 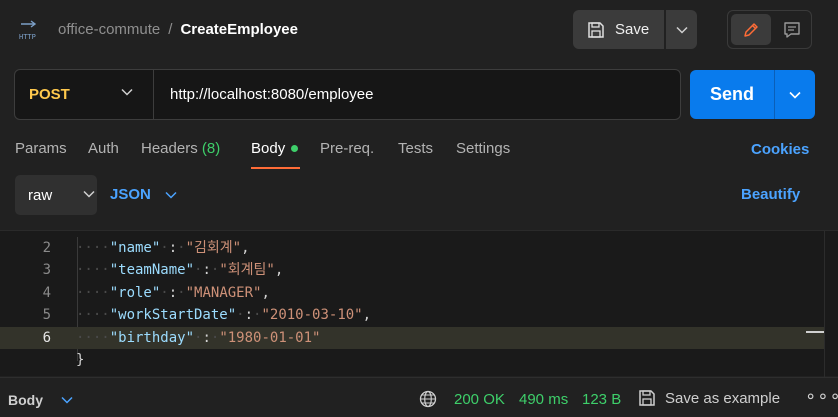 I want to click on json-key: "workStartDate", so click(x=173, y=315).